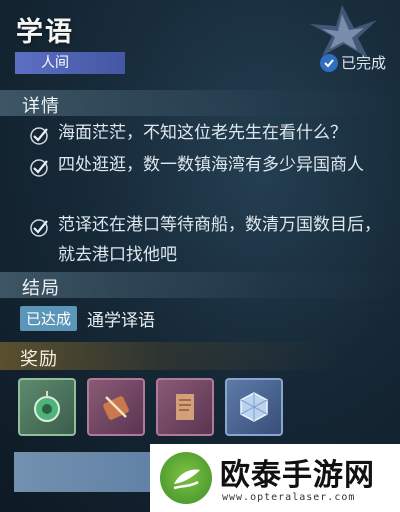 This screenshot has height=512, width=400. I want to click on rewards-section-header: 奖励, so click(200, 356).